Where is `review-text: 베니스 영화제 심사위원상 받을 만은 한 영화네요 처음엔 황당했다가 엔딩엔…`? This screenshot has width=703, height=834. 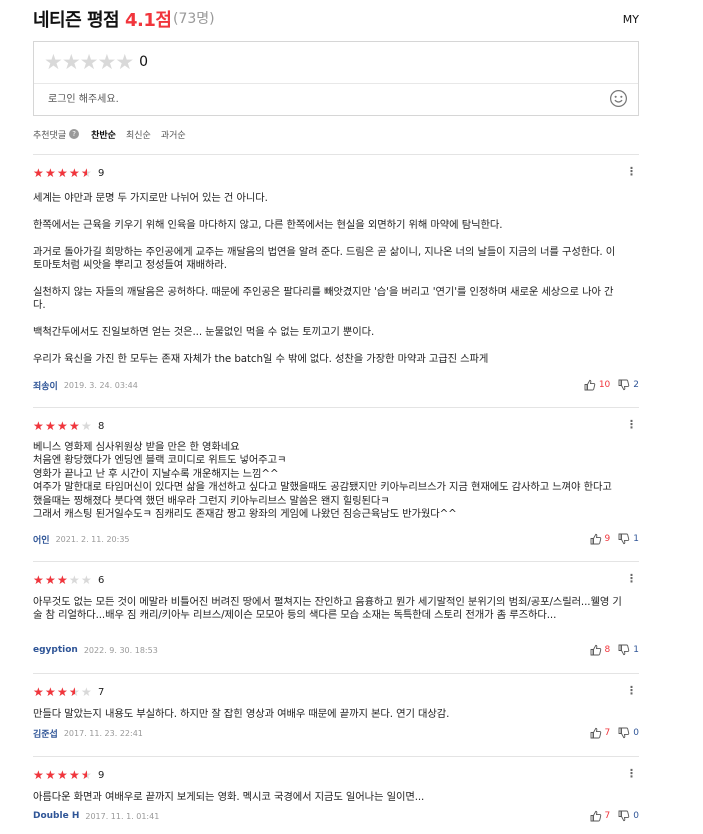
review-text: 베니스 영화제 심사위원상 받을 만은 한 영화네요 처음엔 황당했다가 엔딩엔… is located at coordinates (322, 481).